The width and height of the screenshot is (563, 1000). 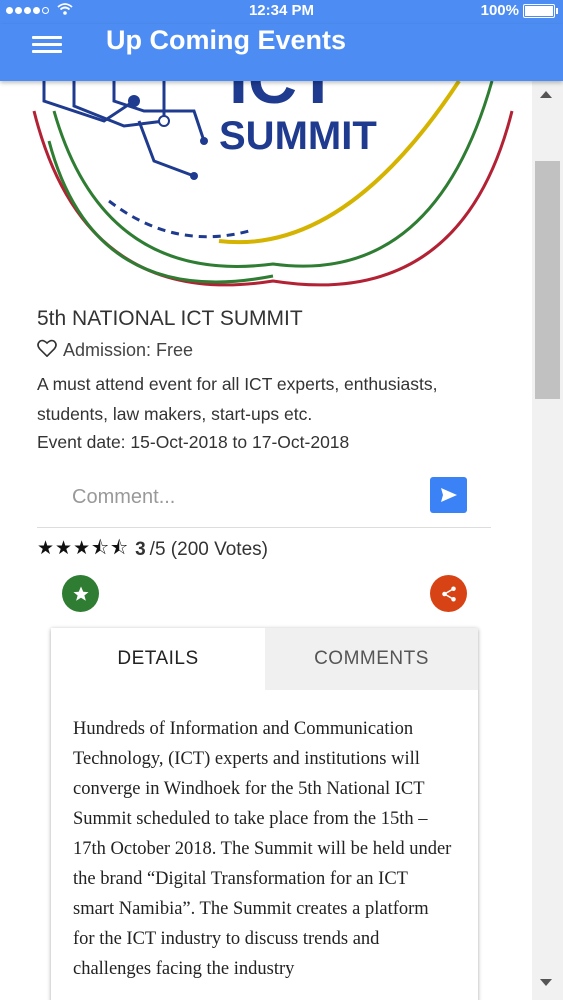 I want to click on favorite-button, so click(x=80, y=593).